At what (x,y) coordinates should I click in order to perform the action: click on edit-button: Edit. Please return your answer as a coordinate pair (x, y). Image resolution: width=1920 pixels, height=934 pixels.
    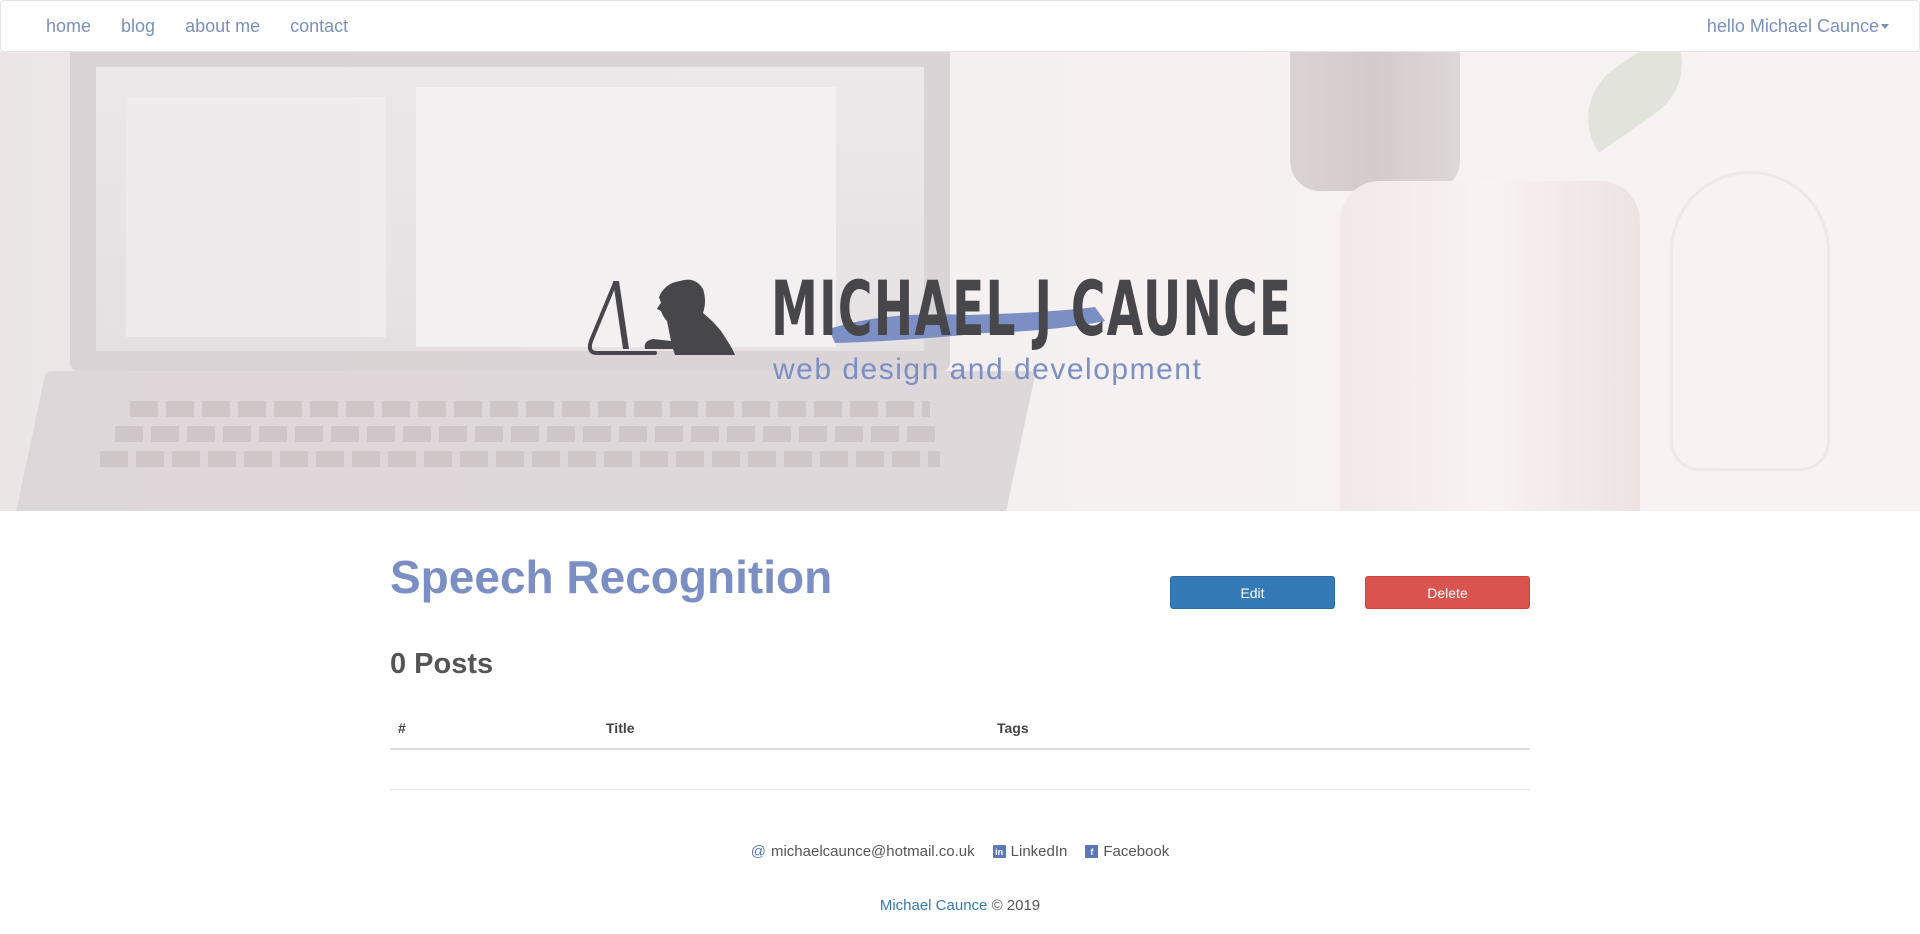
    Looking at the image, I should click on (1252, 592).